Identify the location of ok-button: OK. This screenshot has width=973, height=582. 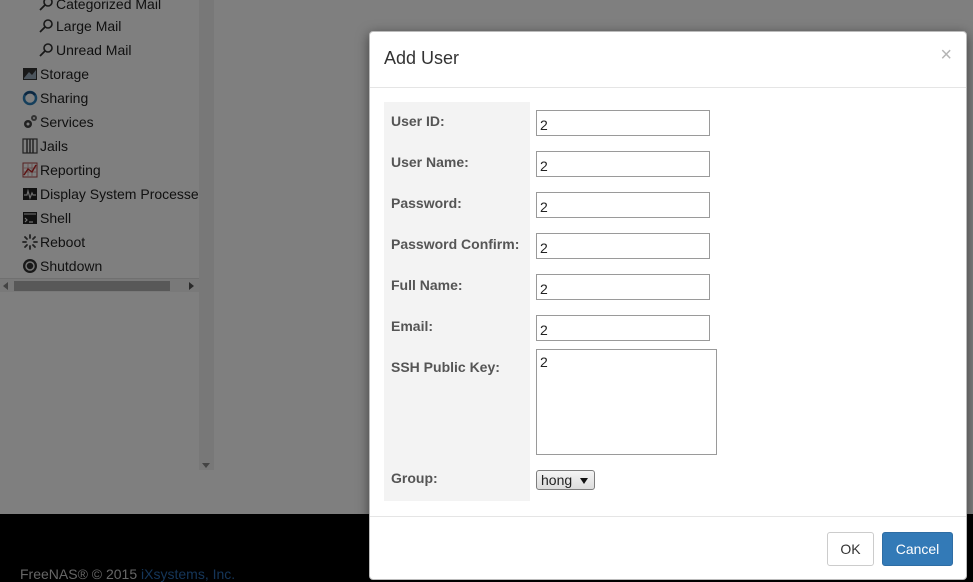
(850, 549).